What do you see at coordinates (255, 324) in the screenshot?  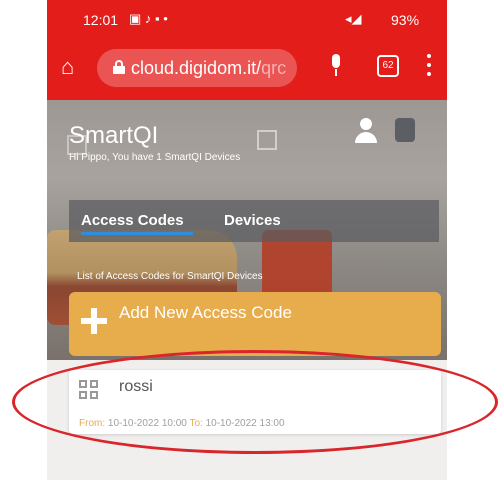 I see `add-access-code-button: Add New Access Code` at bounding box center [255, 324].